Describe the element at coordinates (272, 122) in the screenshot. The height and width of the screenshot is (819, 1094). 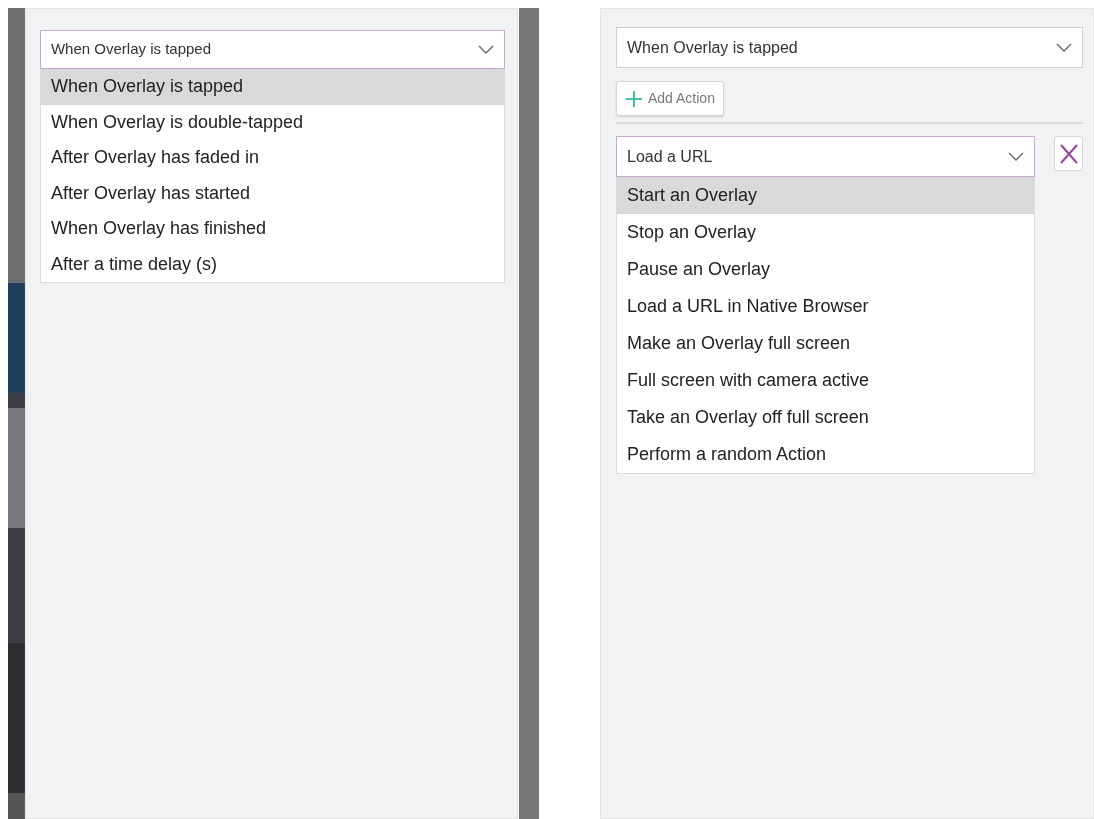
I see `dropdown-option: When Overlay is double-tapped` at that location.